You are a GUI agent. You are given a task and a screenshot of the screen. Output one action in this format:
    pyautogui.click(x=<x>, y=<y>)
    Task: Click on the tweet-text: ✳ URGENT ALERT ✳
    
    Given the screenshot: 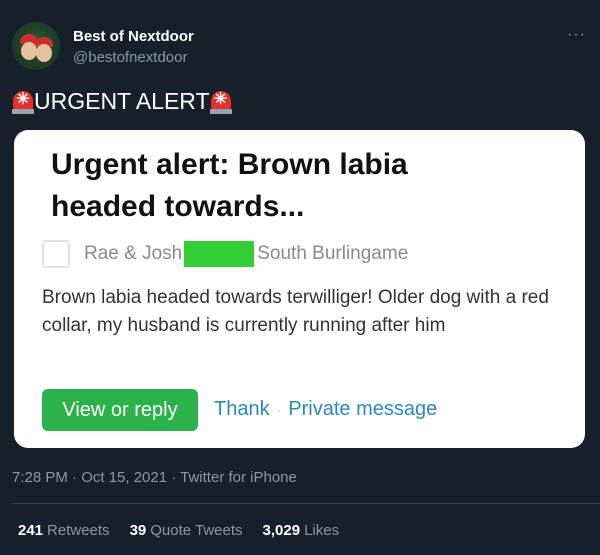 What is the action you would take?
    pyautogui.click(x=122, y=101)
    